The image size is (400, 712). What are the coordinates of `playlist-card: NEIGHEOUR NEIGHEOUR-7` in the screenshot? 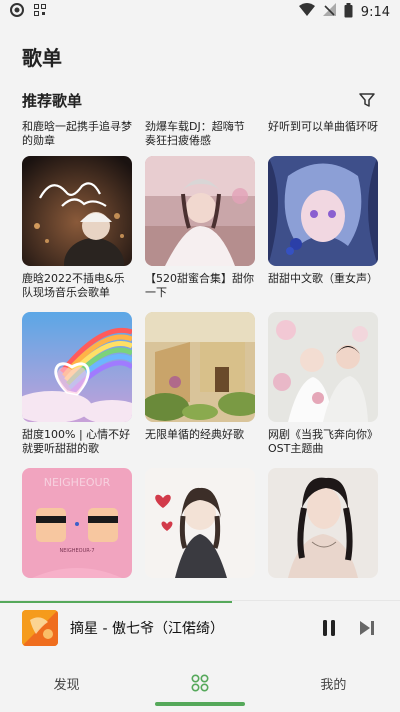 It's located at (77, 532).